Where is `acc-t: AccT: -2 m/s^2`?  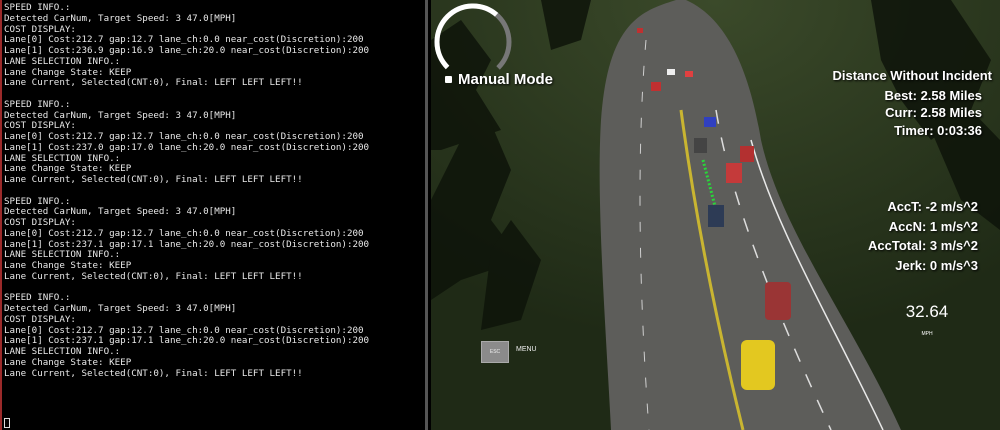 acc-t: AccT: -2 m/s^2 is located at coordinates (932, 206).